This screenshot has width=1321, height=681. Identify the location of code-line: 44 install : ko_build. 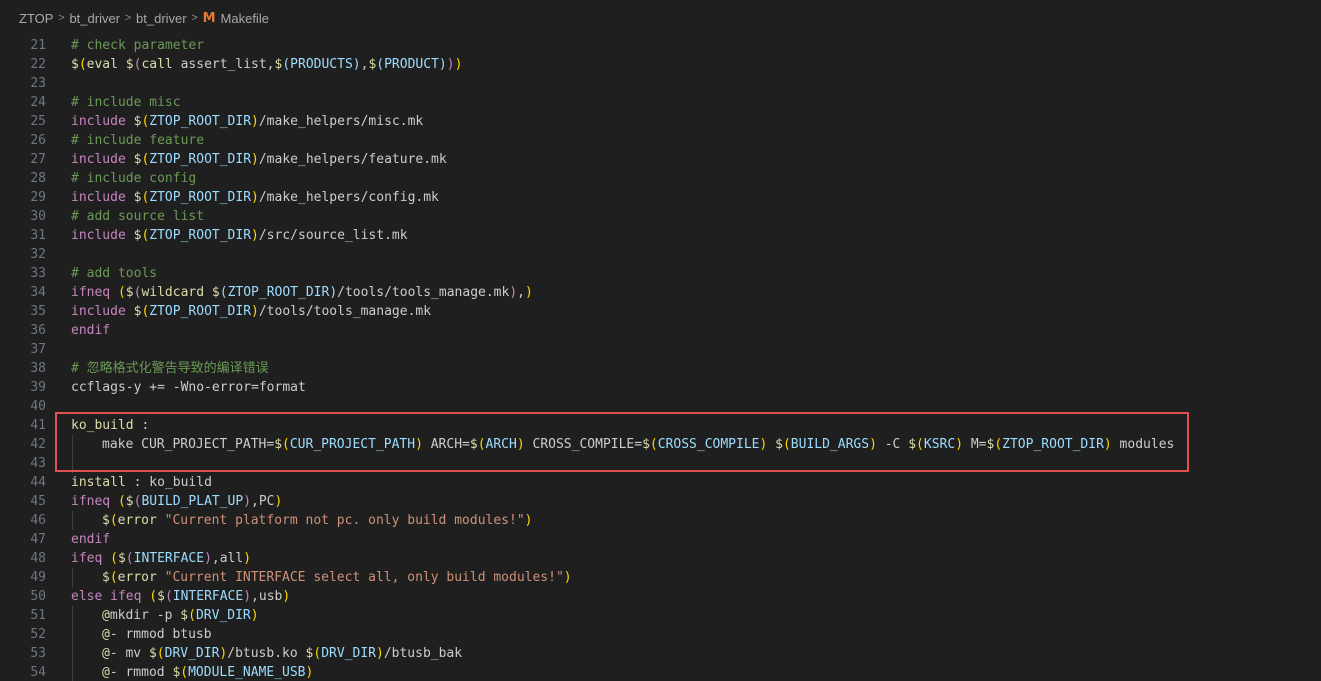
(660, 482).